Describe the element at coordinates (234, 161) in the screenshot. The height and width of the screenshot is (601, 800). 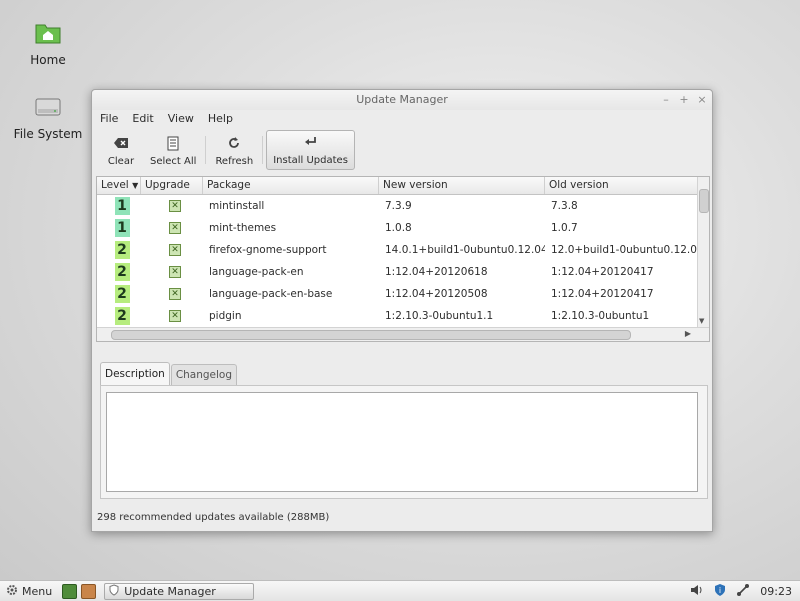
I see `refresh-label: Refresh` at that location.